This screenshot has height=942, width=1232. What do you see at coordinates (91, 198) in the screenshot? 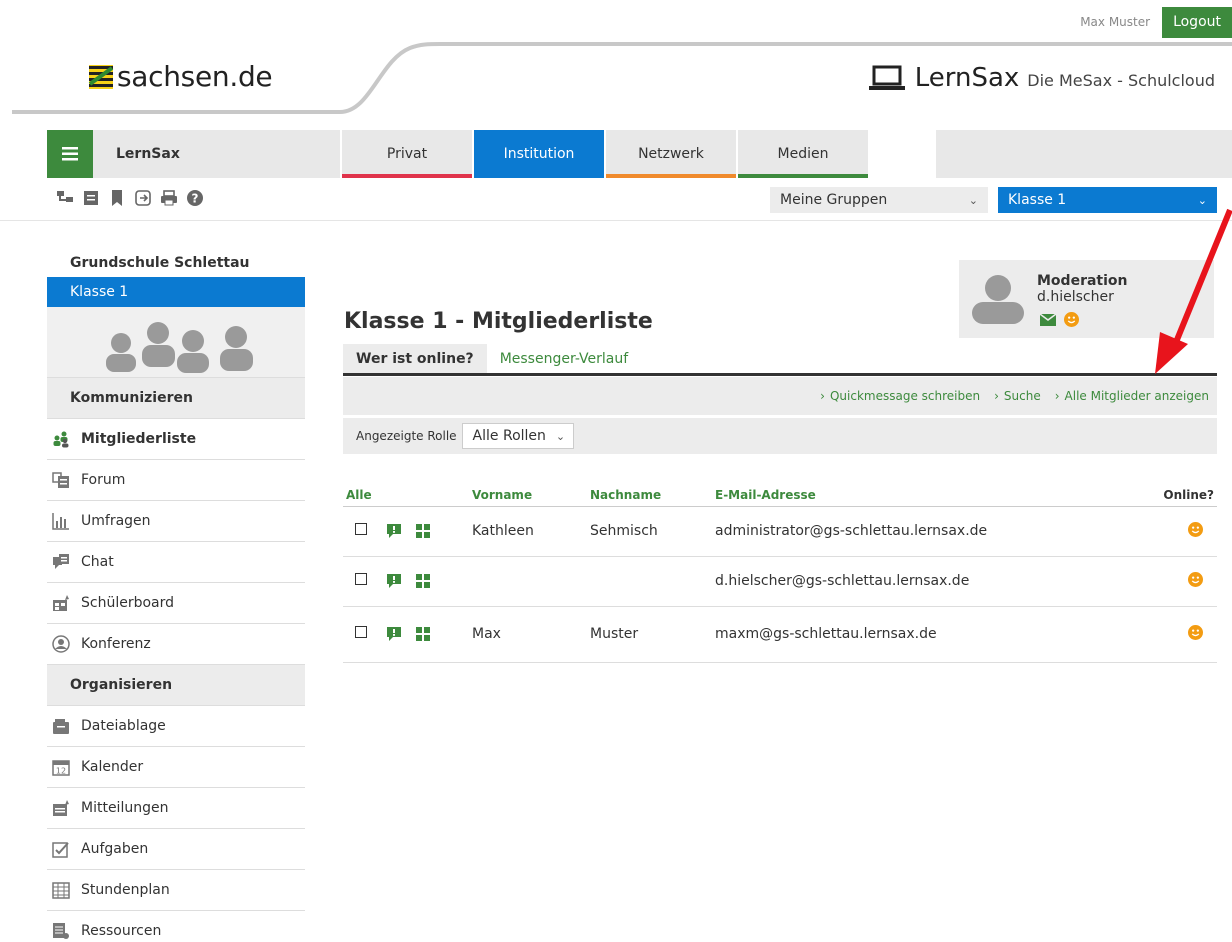
I see `notes-icon` at bounding box center [91, 198].